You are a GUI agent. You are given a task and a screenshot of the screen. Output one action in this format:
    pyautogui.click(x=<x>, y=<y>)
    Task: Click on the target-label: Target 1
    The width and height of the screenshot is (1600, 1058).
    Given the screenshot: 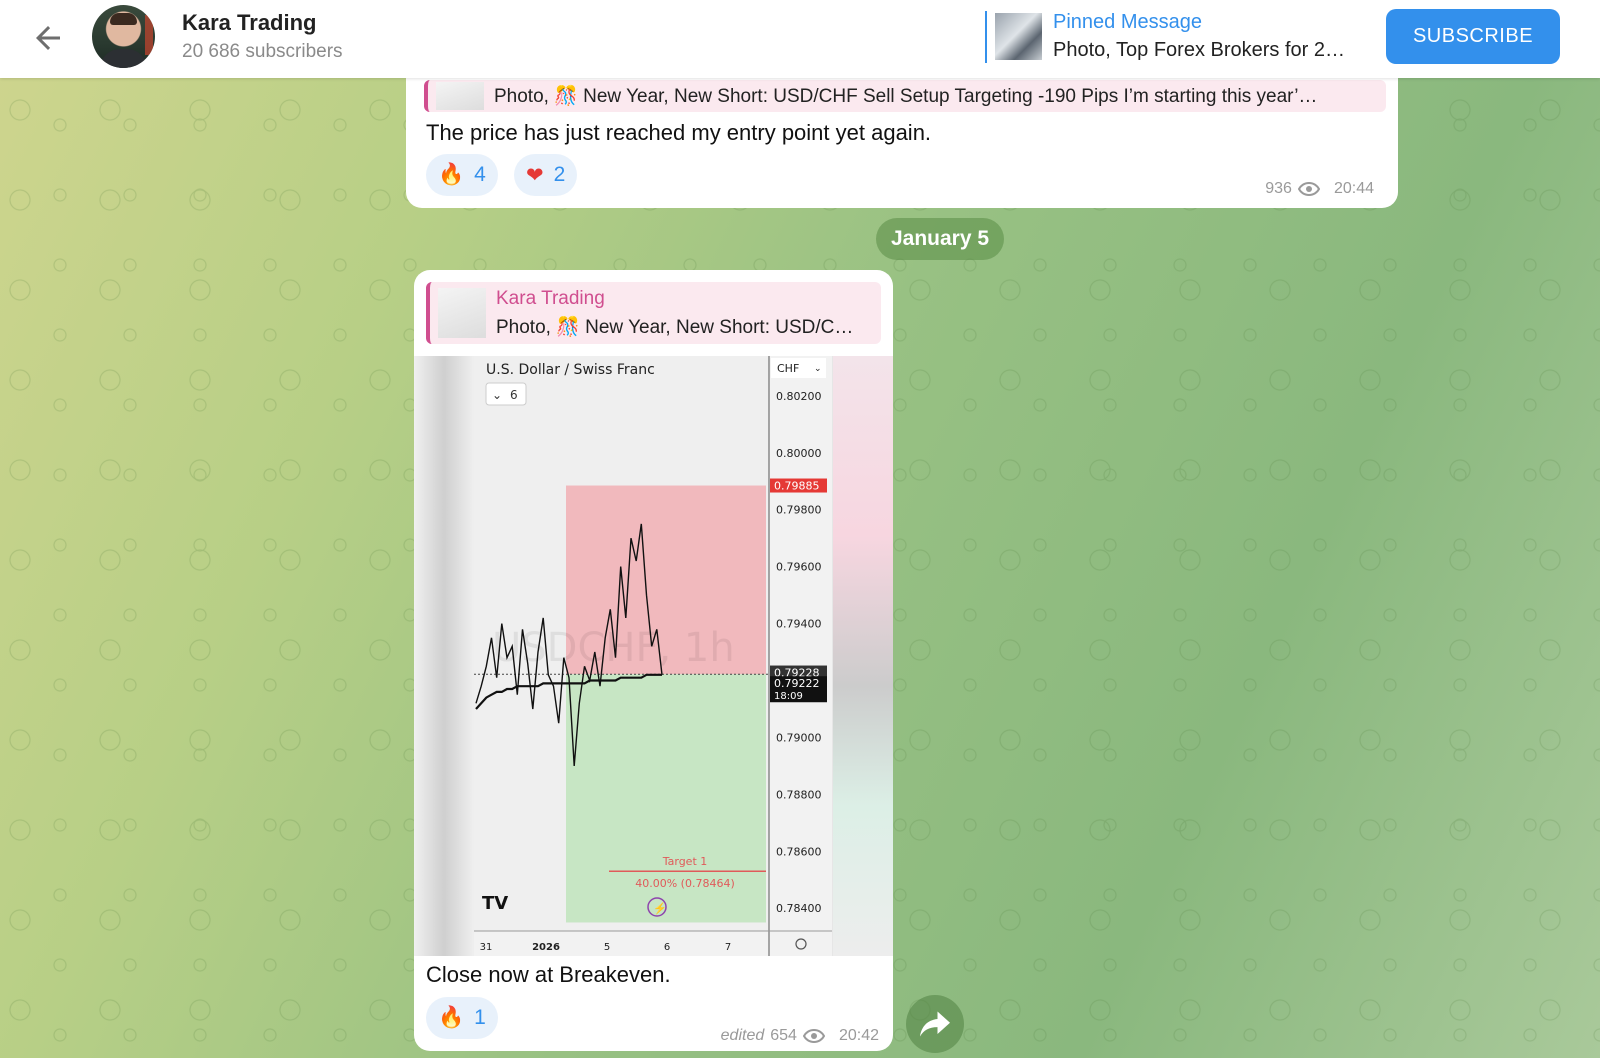 What is the action you would take?
    pyautogui.click(x=685, y=861)
    